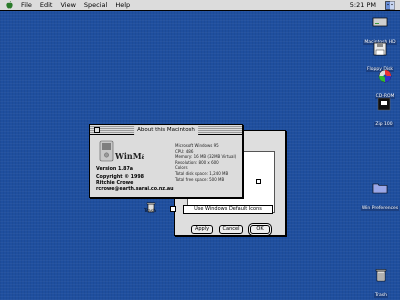 The image size is (400, 300). What do you see at coordinates (380, 48) in the screenshot?
I see `floppy-icon` at bounding box center [380, 48].